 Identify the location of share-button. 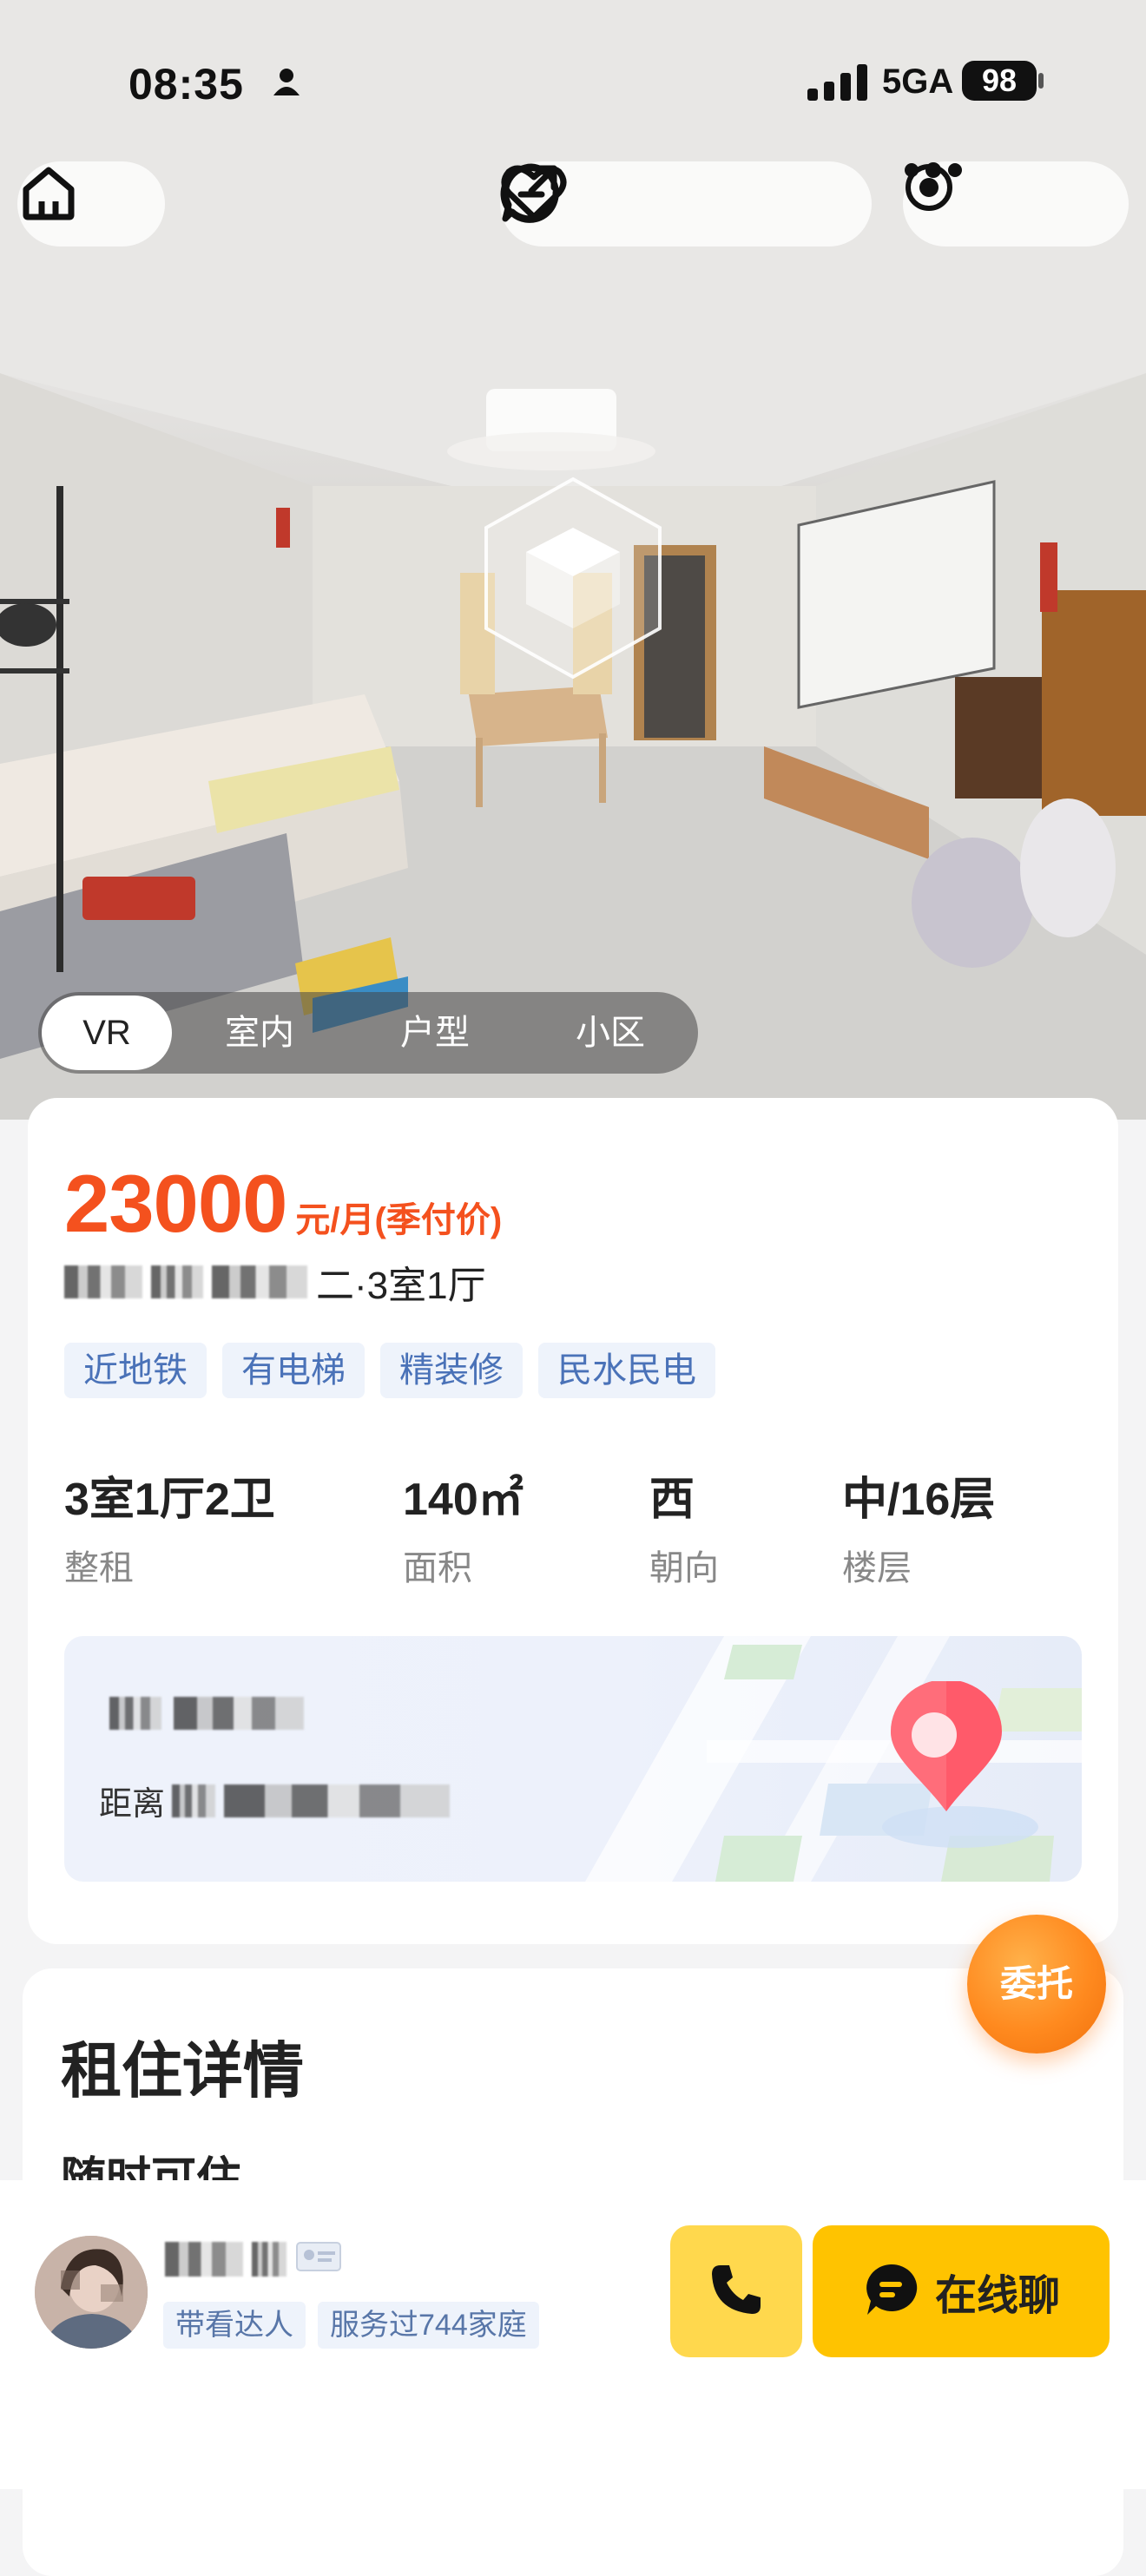
(612, 204).